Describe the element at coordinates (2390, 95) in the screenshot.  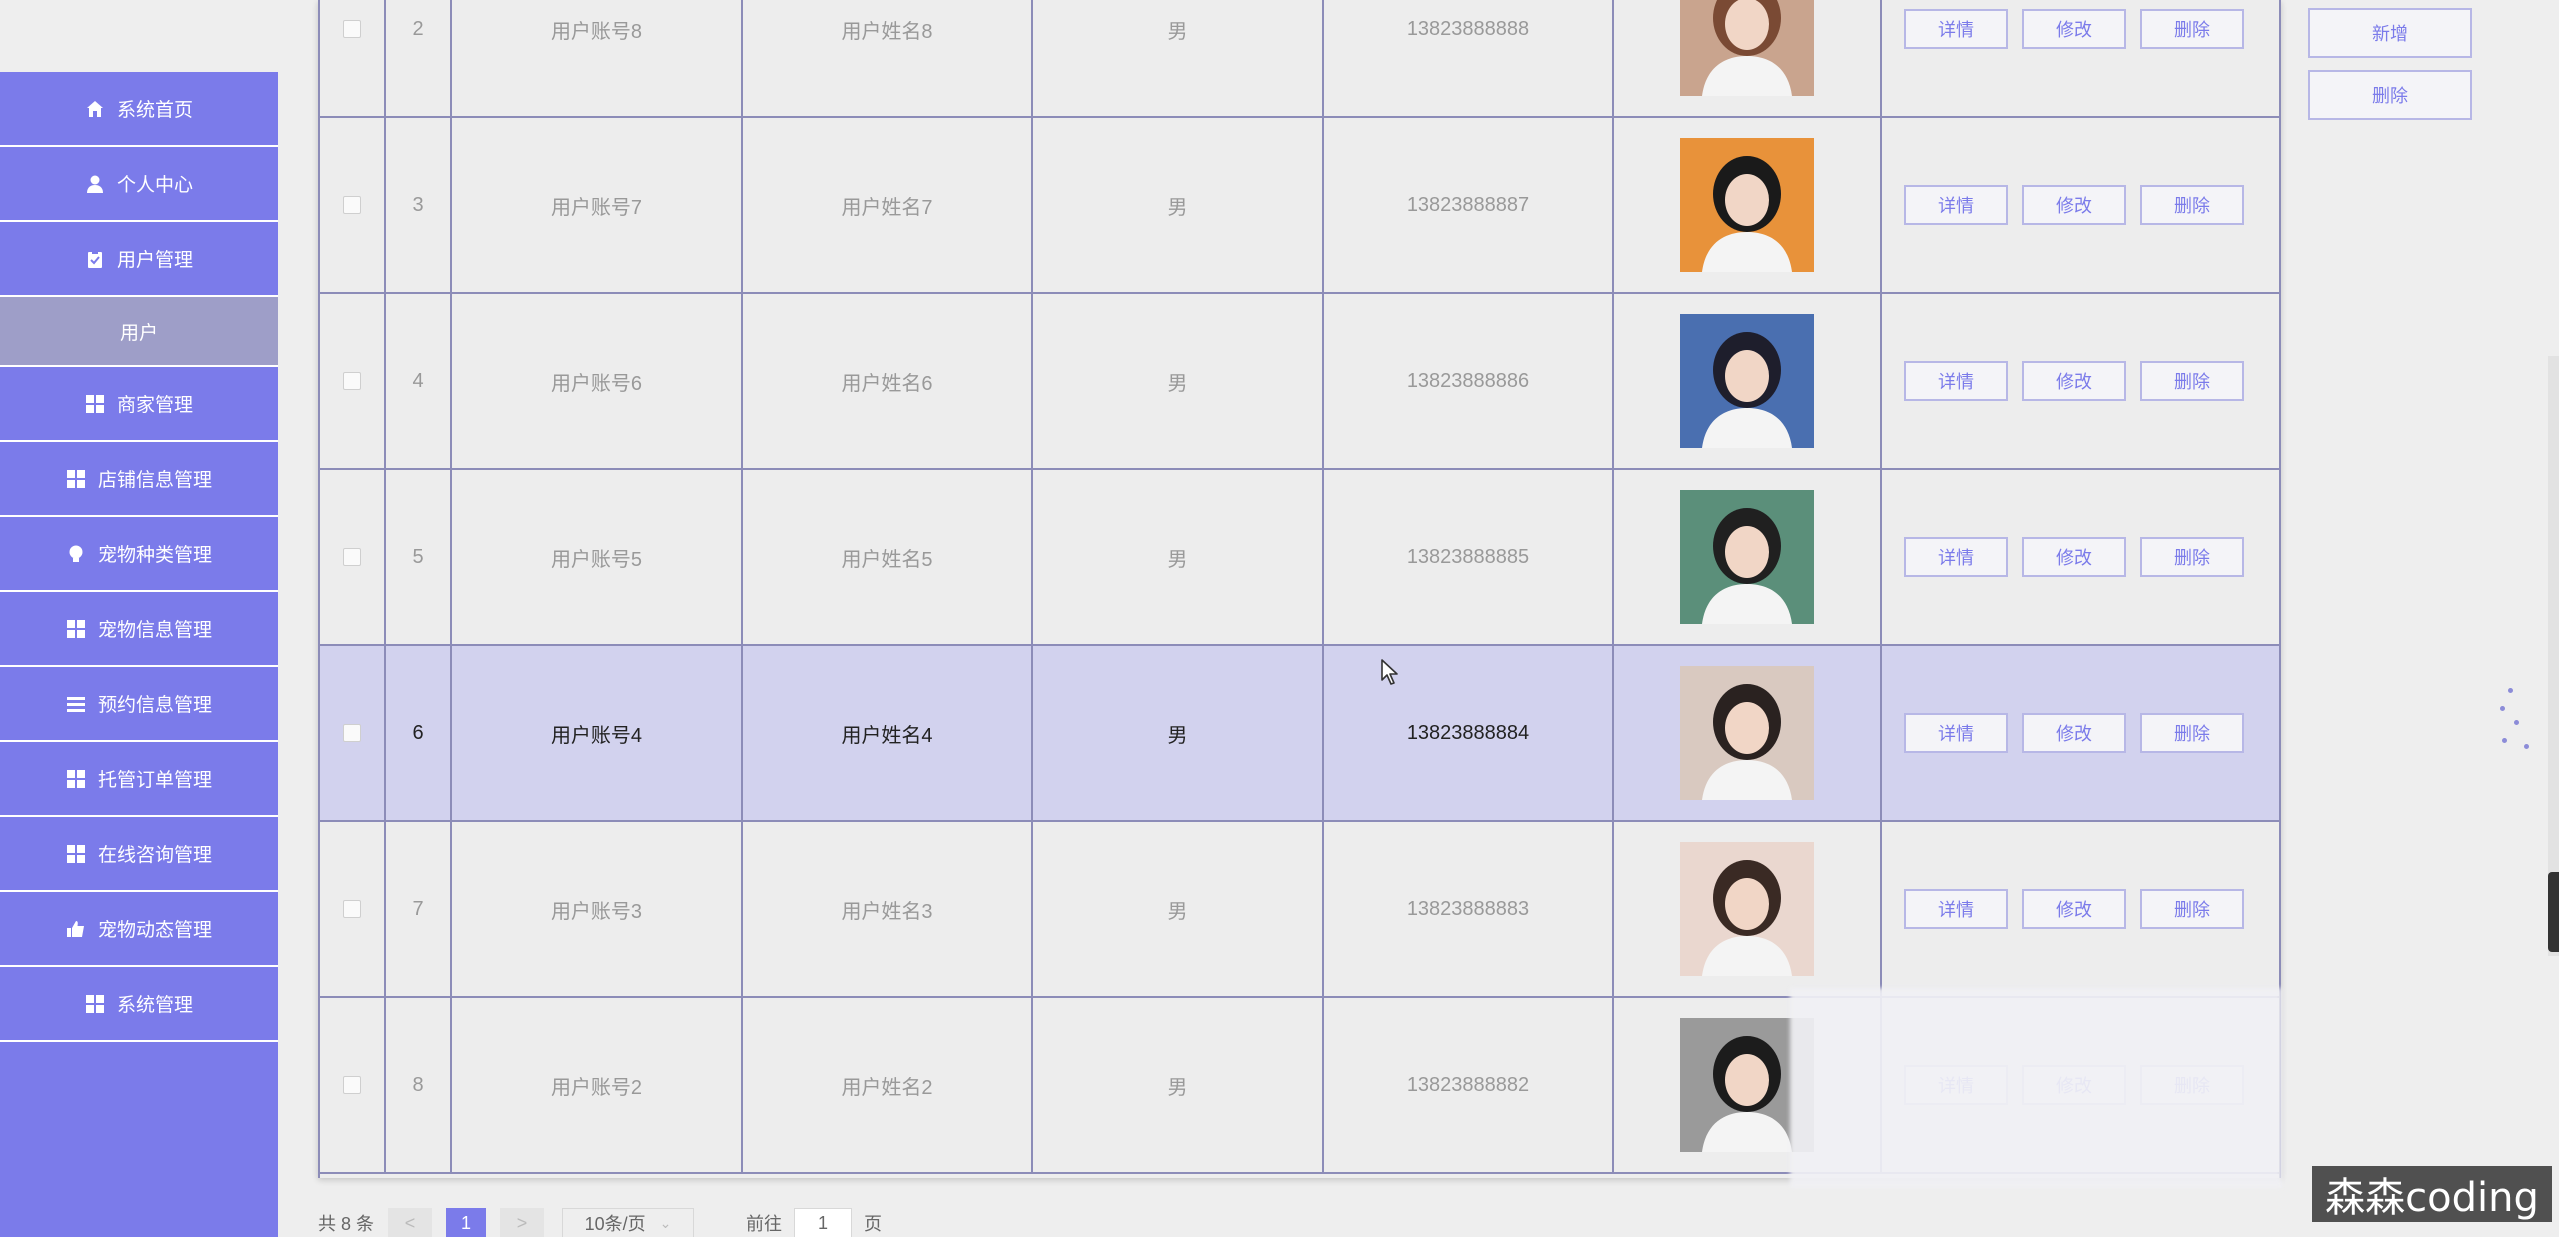
I see `batch-delete-button: 删除` at that location.